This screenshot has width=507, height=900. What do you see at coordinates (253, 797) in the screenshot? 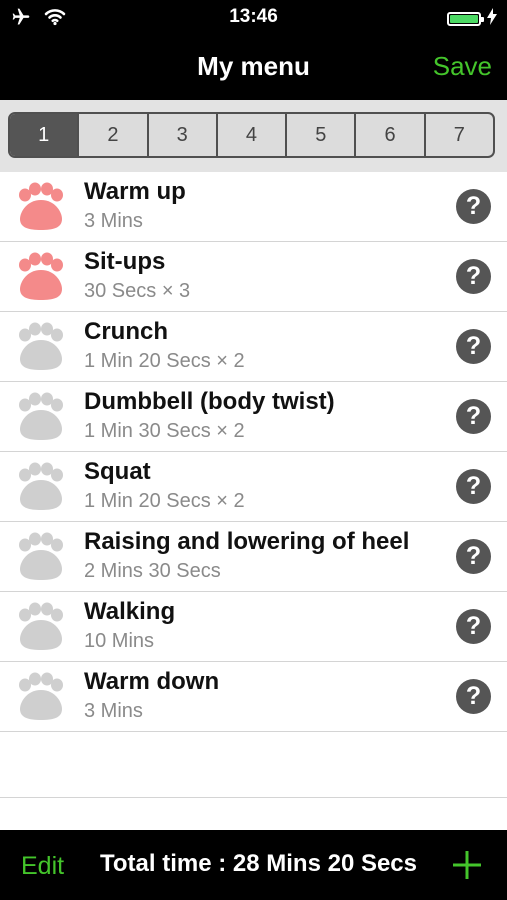
I see `list-divider` at bounding box center [253, 797].